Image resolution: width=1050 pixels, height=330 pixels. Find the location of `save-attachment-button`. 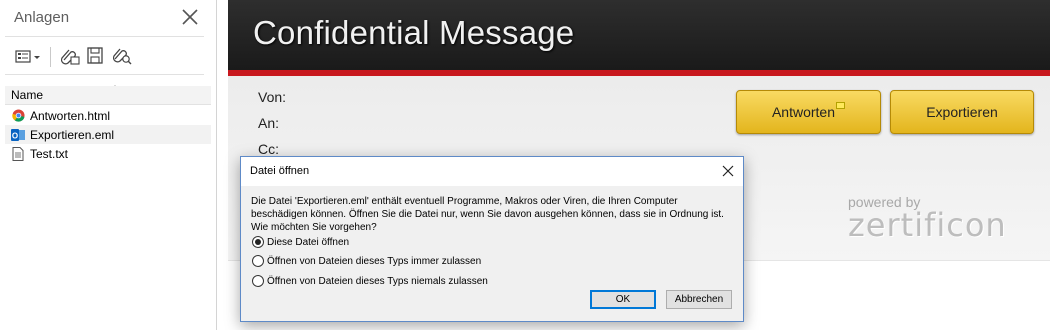

save-attachment-button is located at coordinates (96, 57).